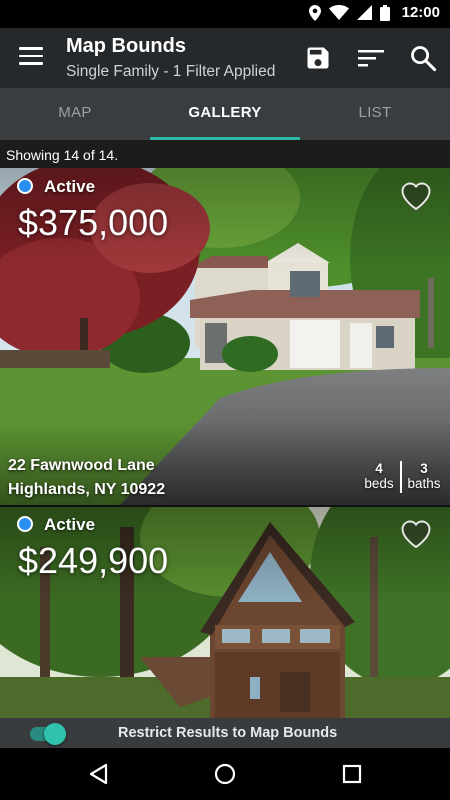  Describe the element at coordinates (75, 114) in the screenshot. I see `tab-map: MAP` at that location.